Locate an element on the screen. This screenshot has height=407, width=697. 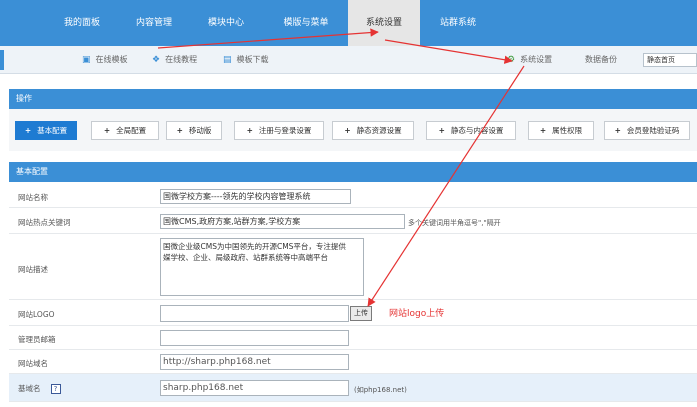
basic-config-button: + 基本配置 is located at coordinates (46, 130).